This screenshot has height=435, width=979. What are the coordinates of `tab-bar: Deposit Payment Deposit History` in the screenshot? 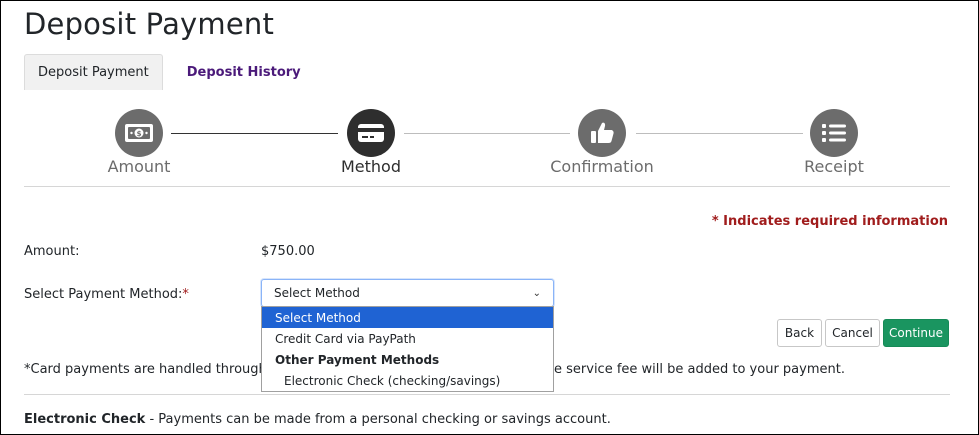 It's located at (169, 72).